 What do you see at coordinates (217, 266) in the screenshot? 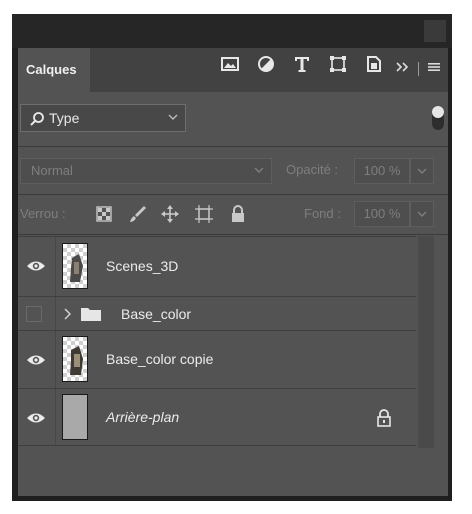
I see `layer-row: Scenes_3D` at bounding box center [217, 266].